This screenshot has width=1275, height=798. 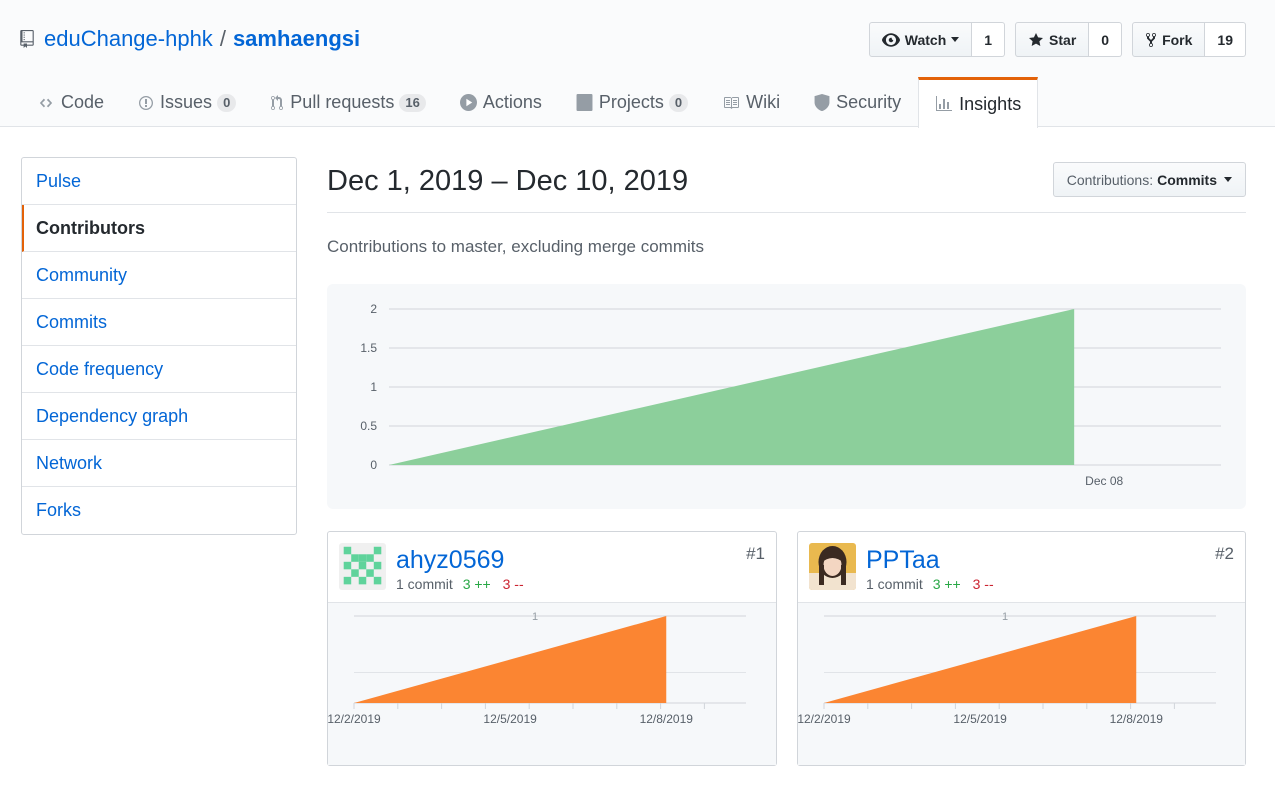 I want to click on sidebar-item-contributors: Contributors, so click(x=159, y=228).